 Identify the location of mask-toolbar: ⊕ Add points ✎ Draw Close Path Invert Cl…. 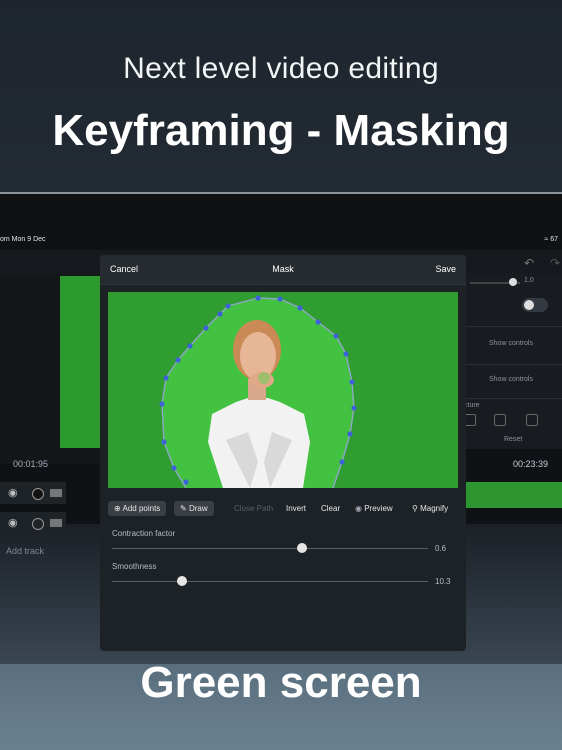
(283, 509).